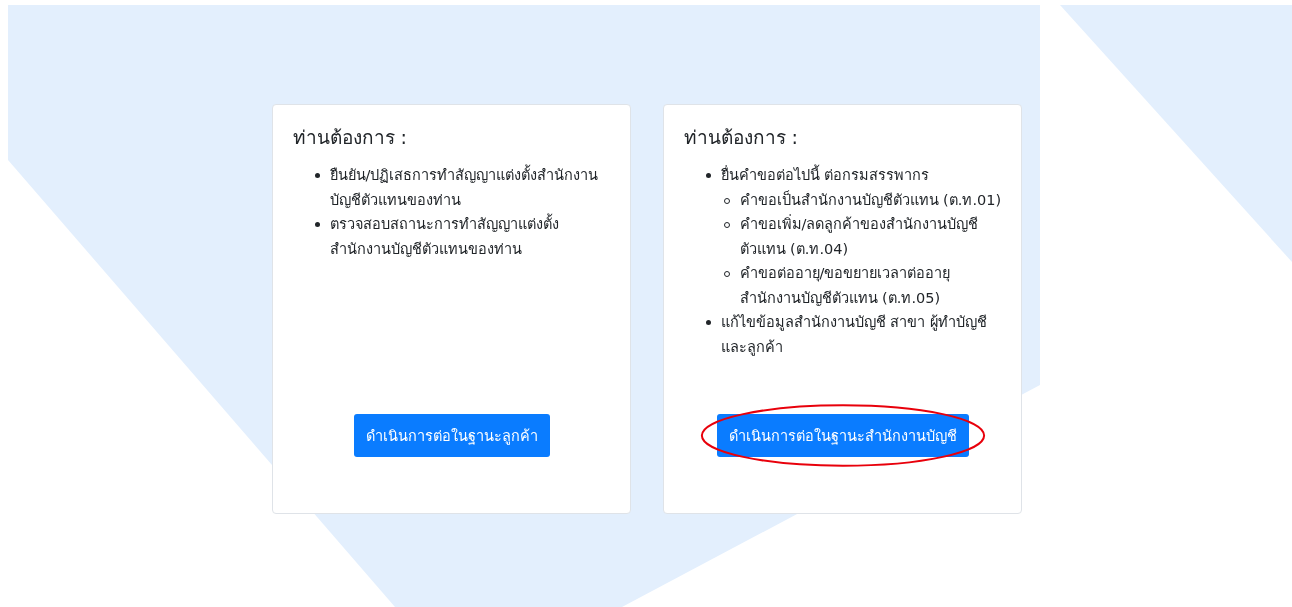 Image resolution: width=1292 pixels, height=607 pixels. Describe the element at coordinates (451, 435) in the screenshot. I see `continue-button: ดำเนินการต่อในฐานะลูกค้า` at that location.